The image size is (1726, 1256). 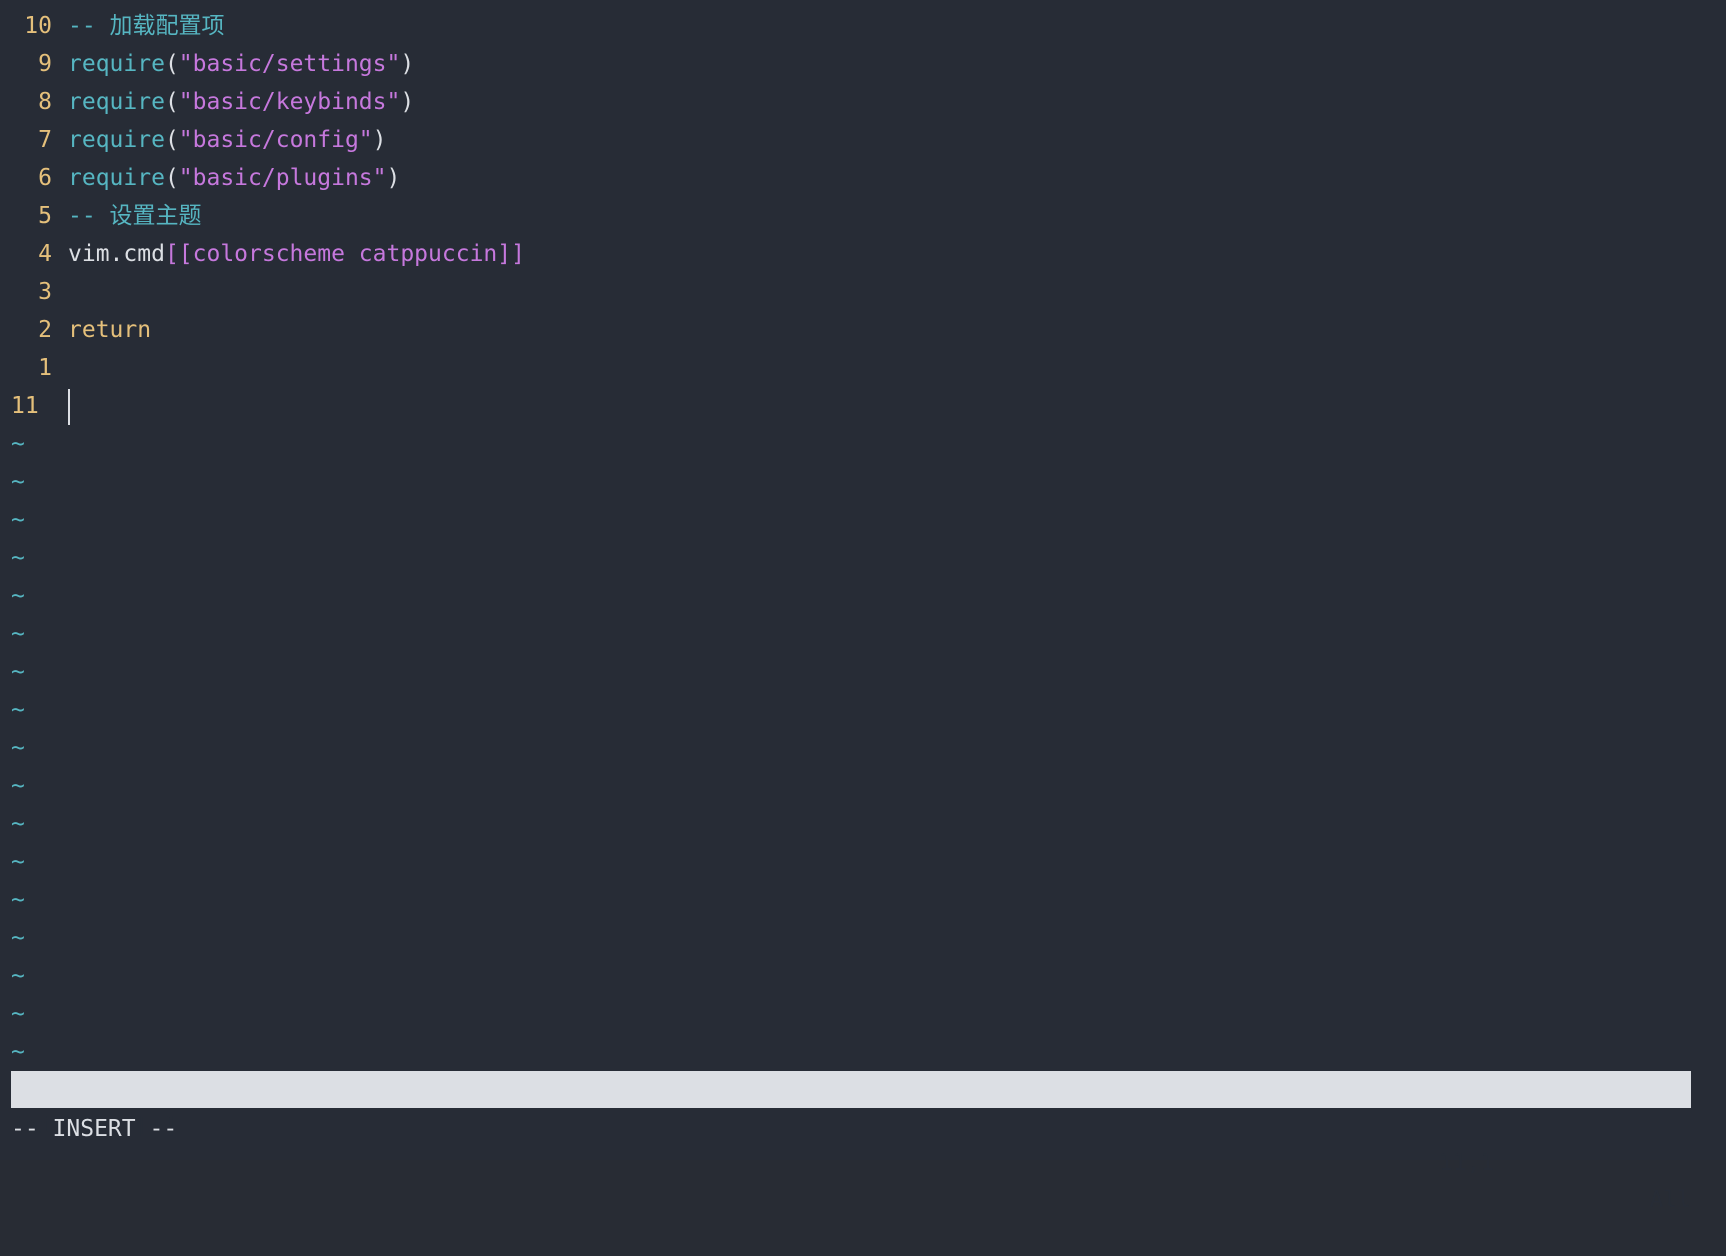 I want to click on code-token-comment: -- 设置主题, so click(x=135, y=216).